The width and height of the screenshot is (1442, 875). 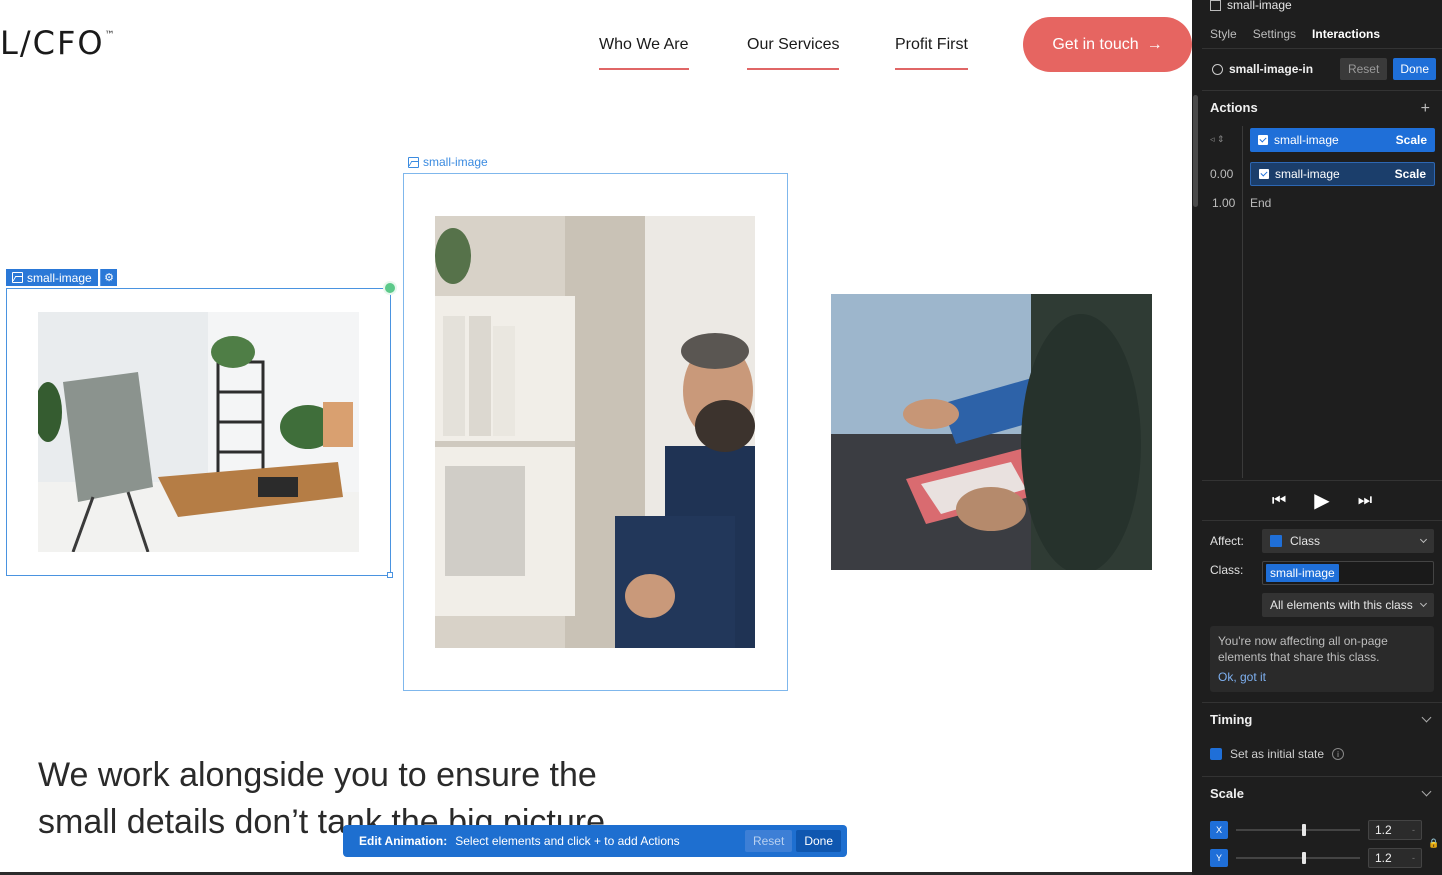 I want to click on scope-select: All elements with this class, so click(x=1348, y=605).